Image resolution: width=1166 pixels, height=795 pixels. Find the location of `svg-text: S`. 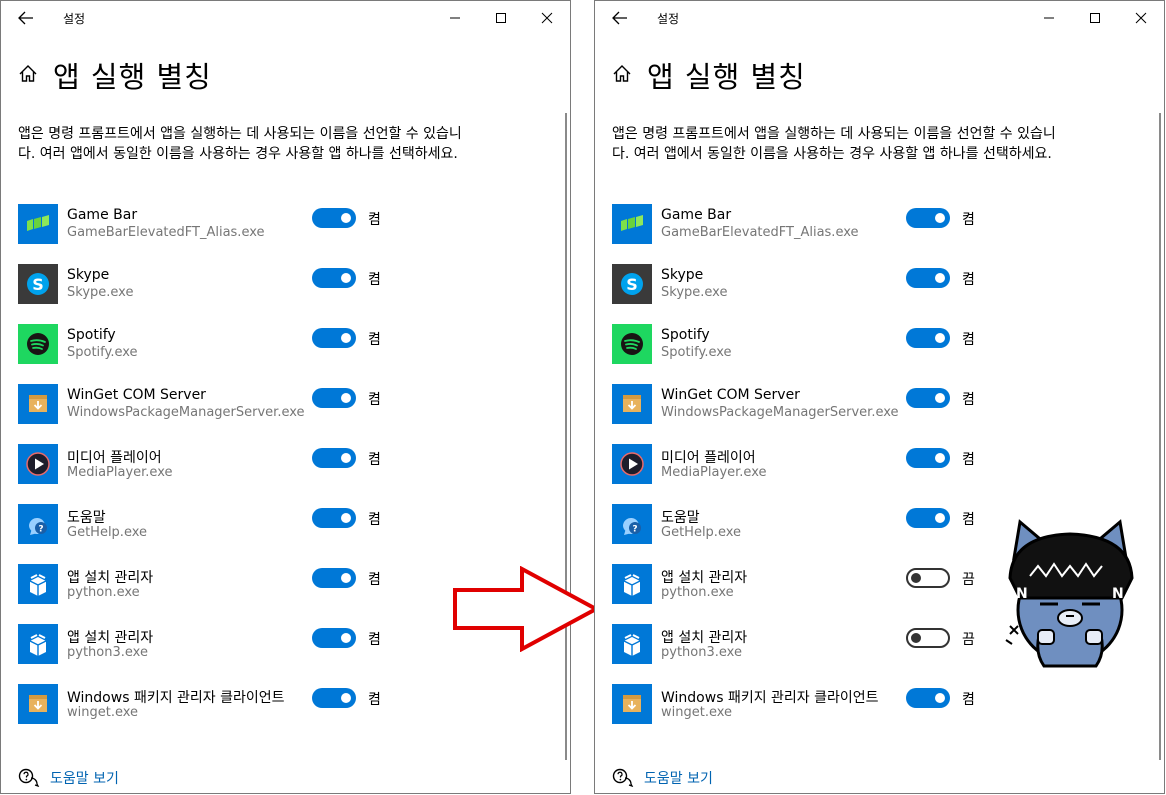

svg-text: S is located at coordinates (38, 284).